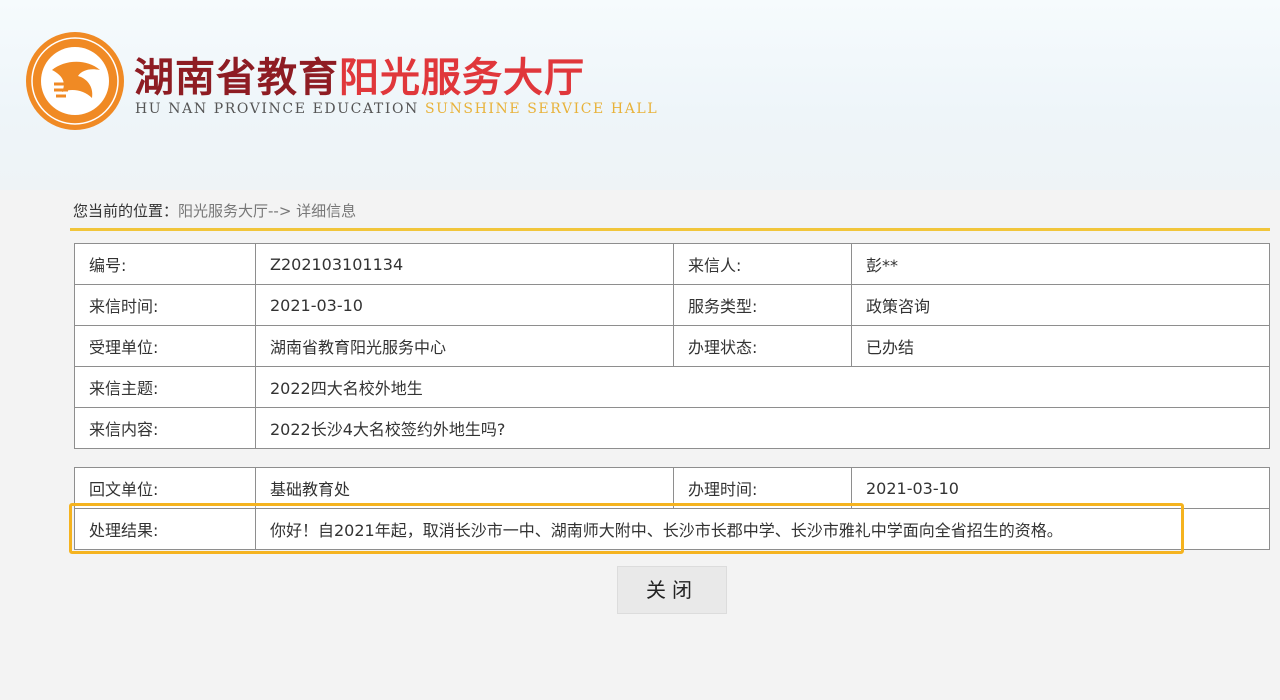  Describe the element at coordinates (236, 78) in the screenshot. I see `site-title-part1: 湖南省教育` at that location.